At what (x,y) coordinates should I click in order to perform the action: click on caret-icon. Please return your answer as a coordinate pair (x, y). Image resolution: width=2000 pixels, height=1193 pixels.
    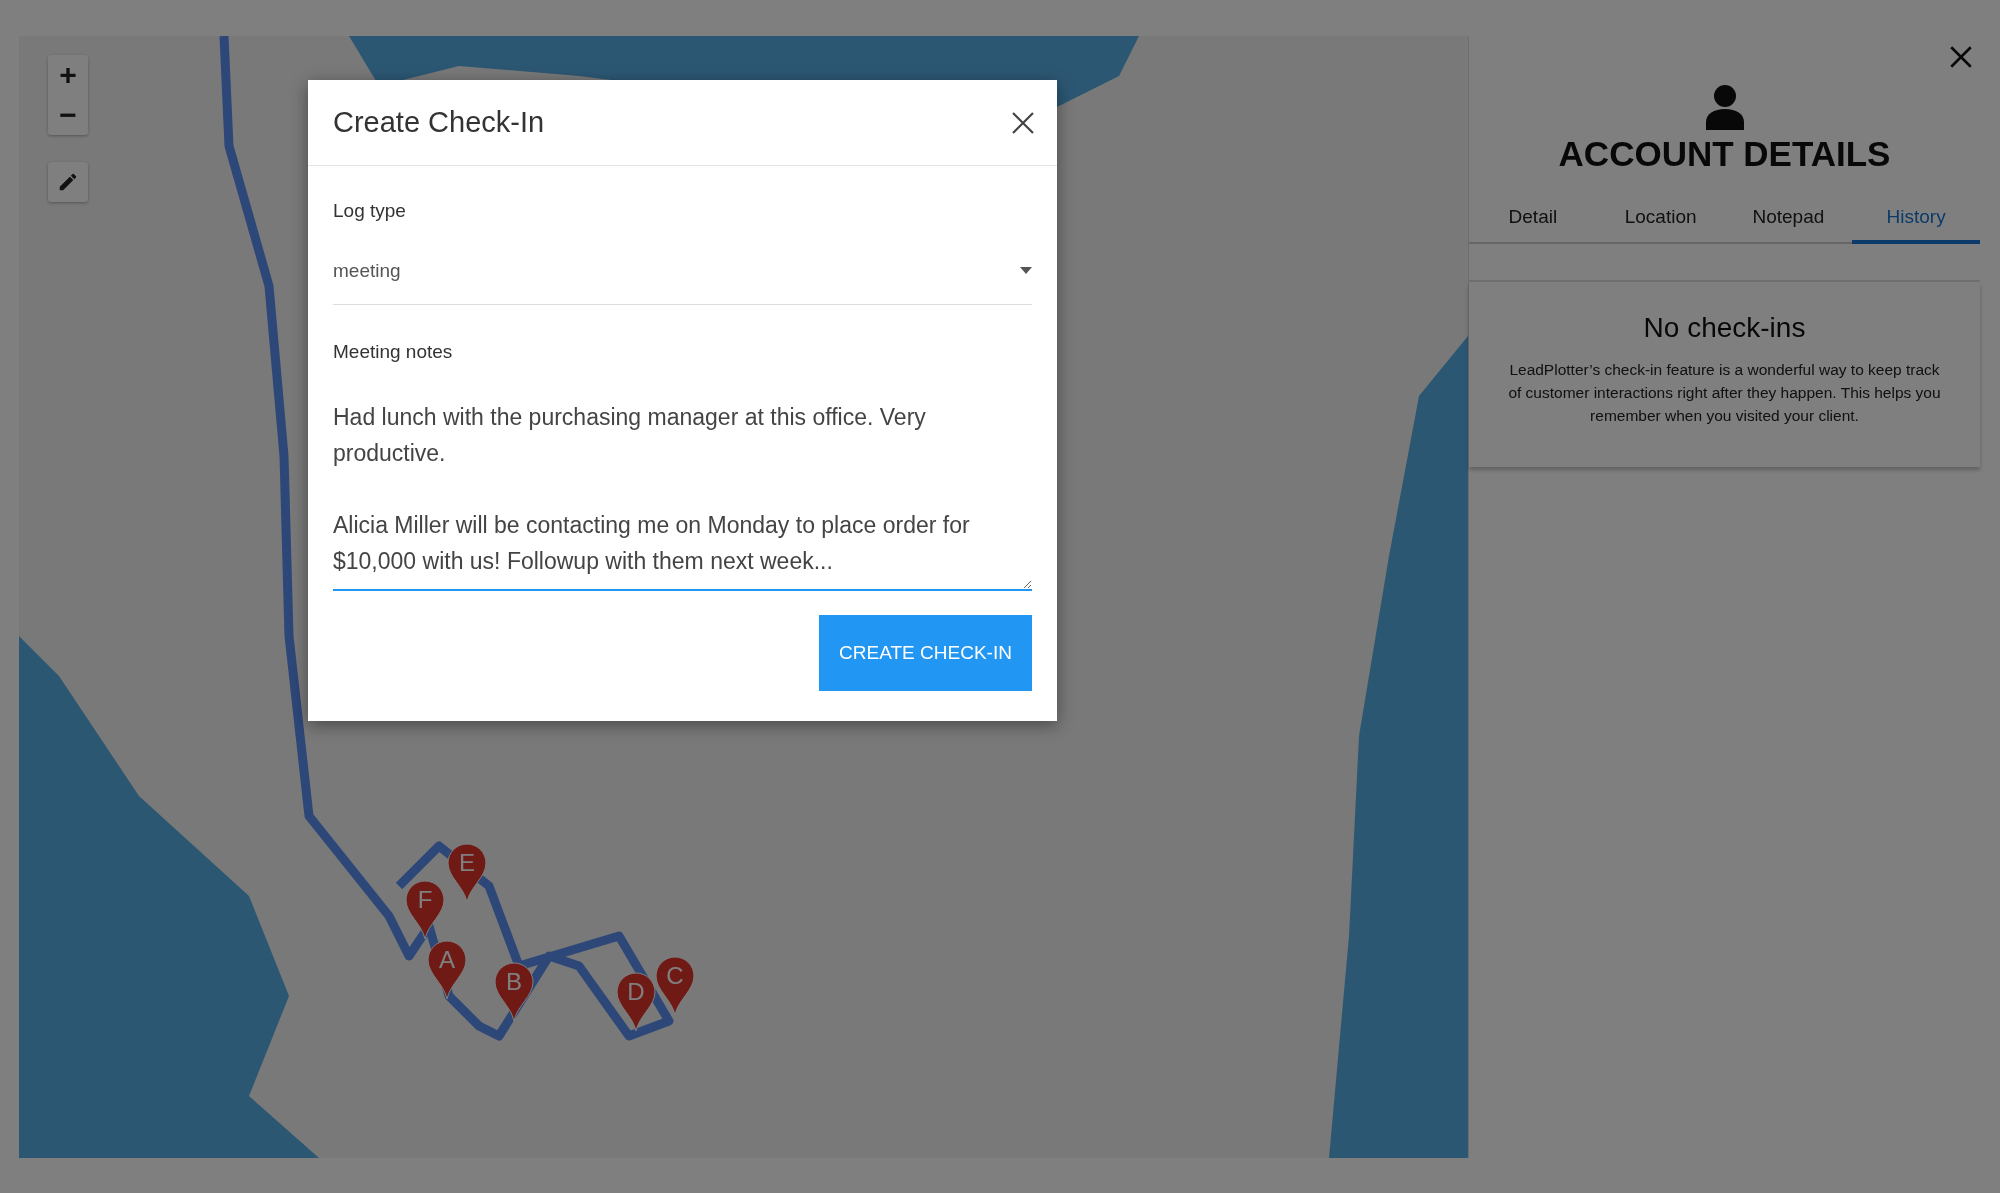
    Looking at the image, I should click on (1026, 271).